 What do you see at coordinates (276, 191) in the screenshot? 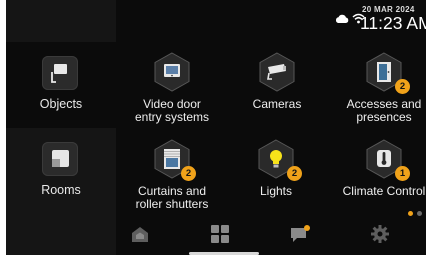
I see `tile-label: Lights` at bounding box center [276, 191].